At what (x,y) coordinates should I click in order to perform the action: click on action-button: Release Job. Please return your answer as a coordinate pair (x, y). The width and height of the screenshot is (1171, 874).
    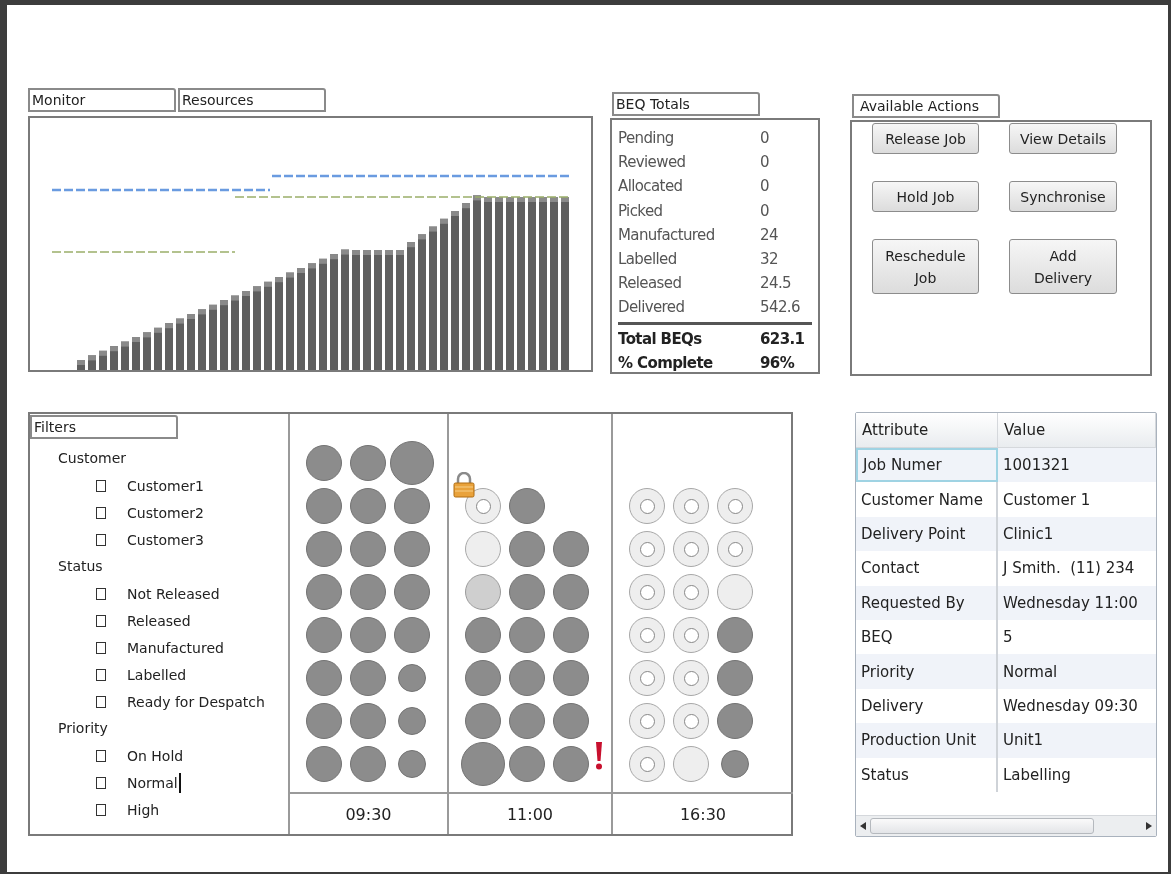
    Looking at the image, I should click on (925, 138).